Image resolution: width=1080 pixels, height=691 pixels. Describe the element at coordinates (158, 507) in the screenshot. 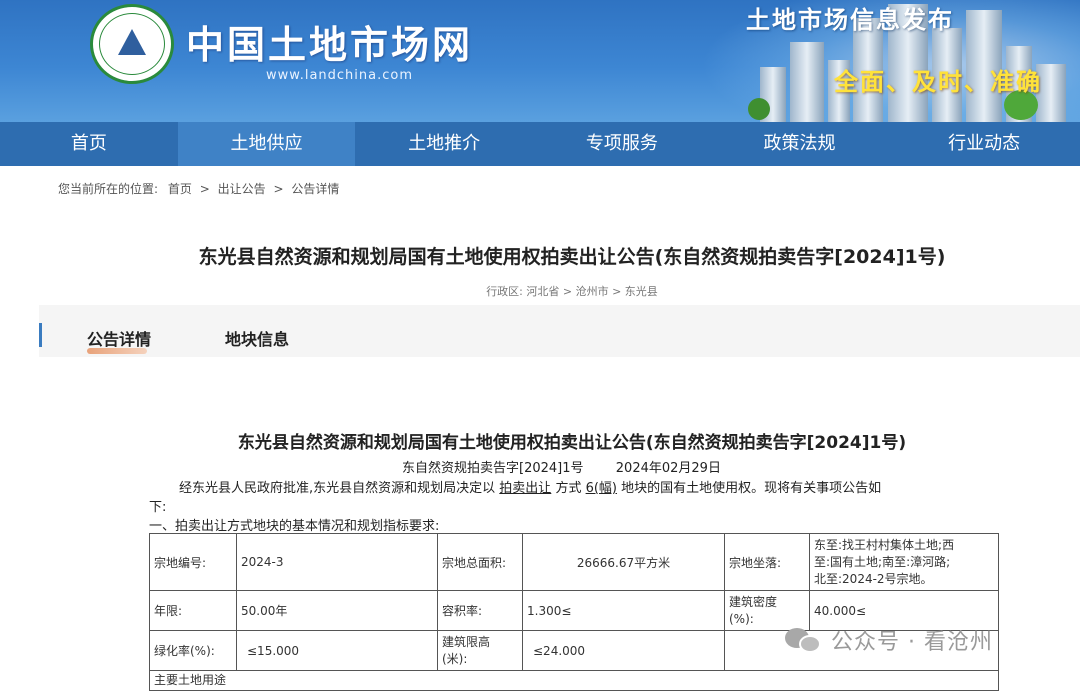

I see `document-intro-cont: 下:` at that location.